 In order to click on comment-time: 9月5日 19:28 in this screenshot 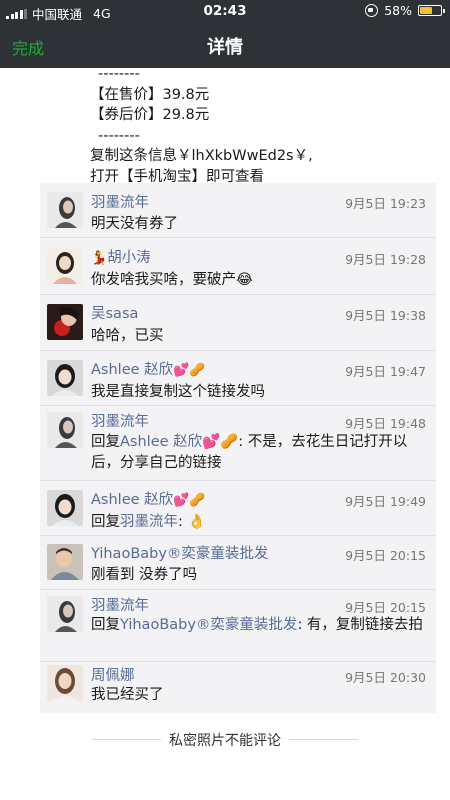, I will do `click(385, 259)`.